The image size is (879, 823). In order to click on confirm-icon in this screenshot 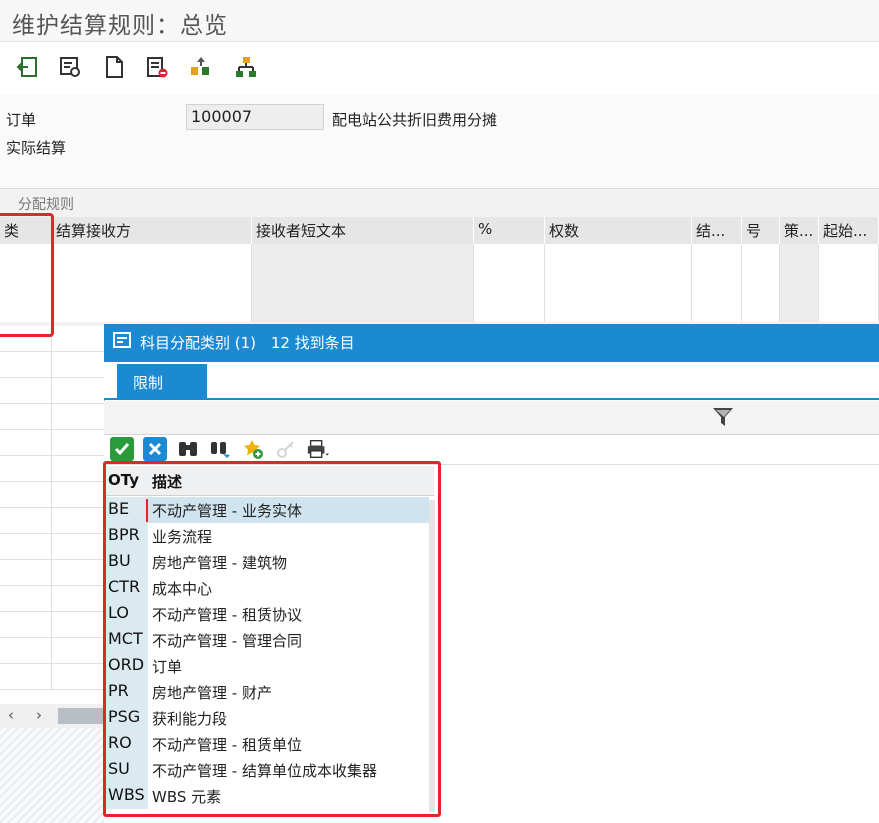, I will do `click(122, 449)`.